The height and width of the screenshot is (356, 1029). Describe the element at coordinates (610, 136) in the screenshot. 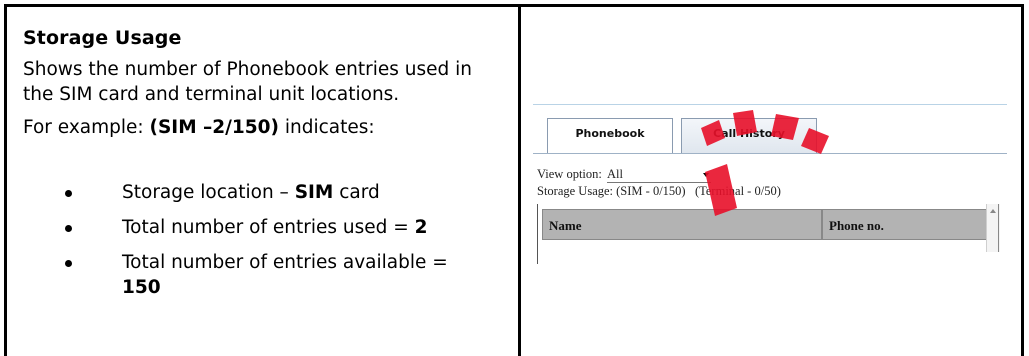

I see `tab-phonebook: Phonebook` at that location.